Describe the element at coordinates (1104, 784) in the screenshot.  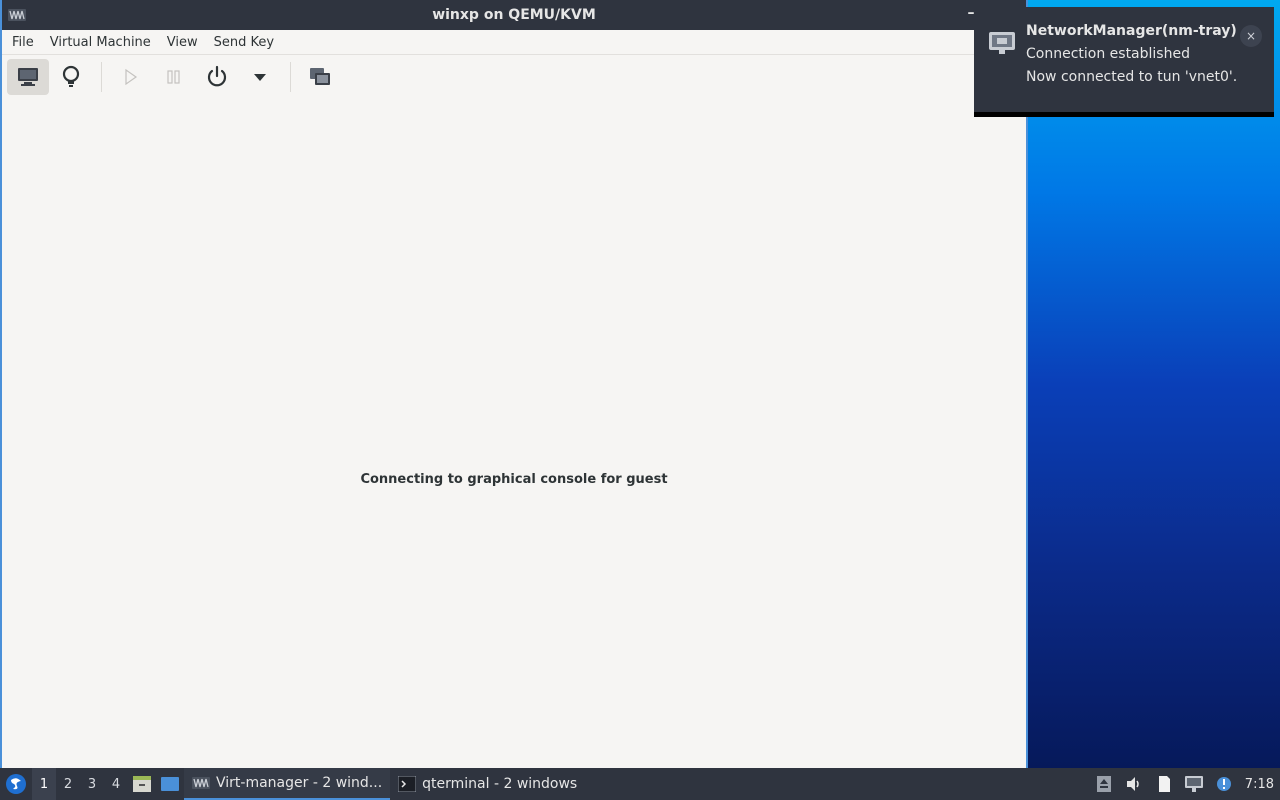
I see `tray-updates-icon` at that location.